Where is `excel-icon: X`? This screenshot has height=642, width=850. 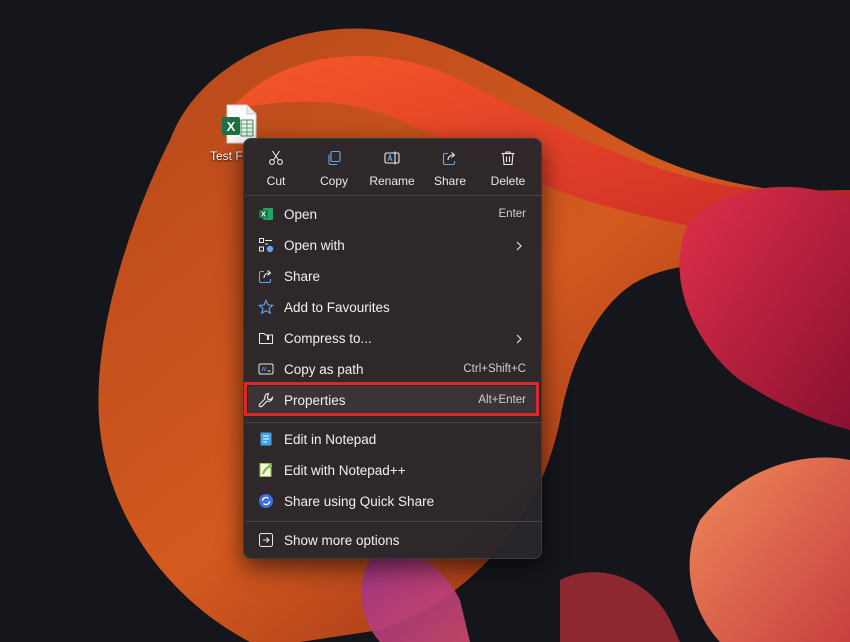
excel-icon: X is located at coordinates (266, 214).